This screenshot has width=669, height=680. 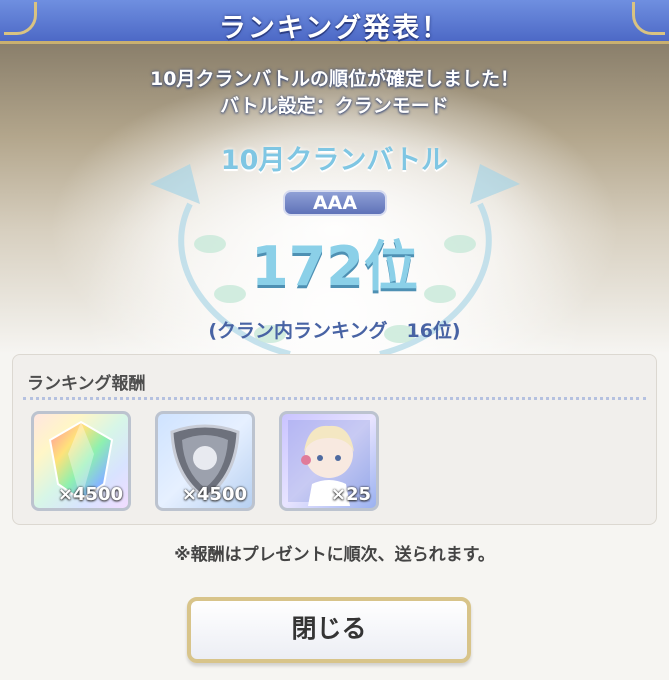 What do you see at coordinates (86, 384) in the screenshot?
I see `reward-heading: ランキング報酬` at bounding box center [86, 384].